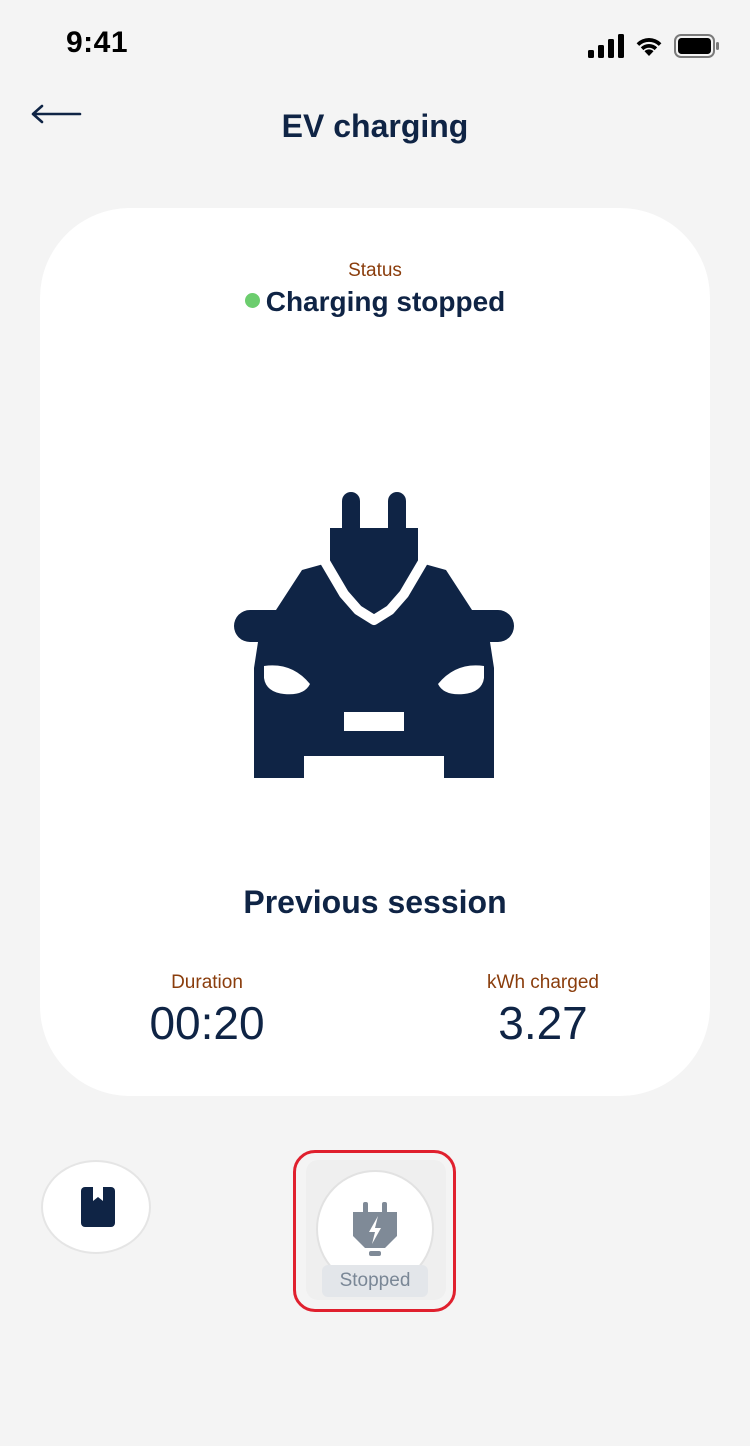 The width and height of the screenshot is (750, 1446). Describe the element at coordinates (375, 126) in the screenshot. I see `page-title: EV charging` at that location.